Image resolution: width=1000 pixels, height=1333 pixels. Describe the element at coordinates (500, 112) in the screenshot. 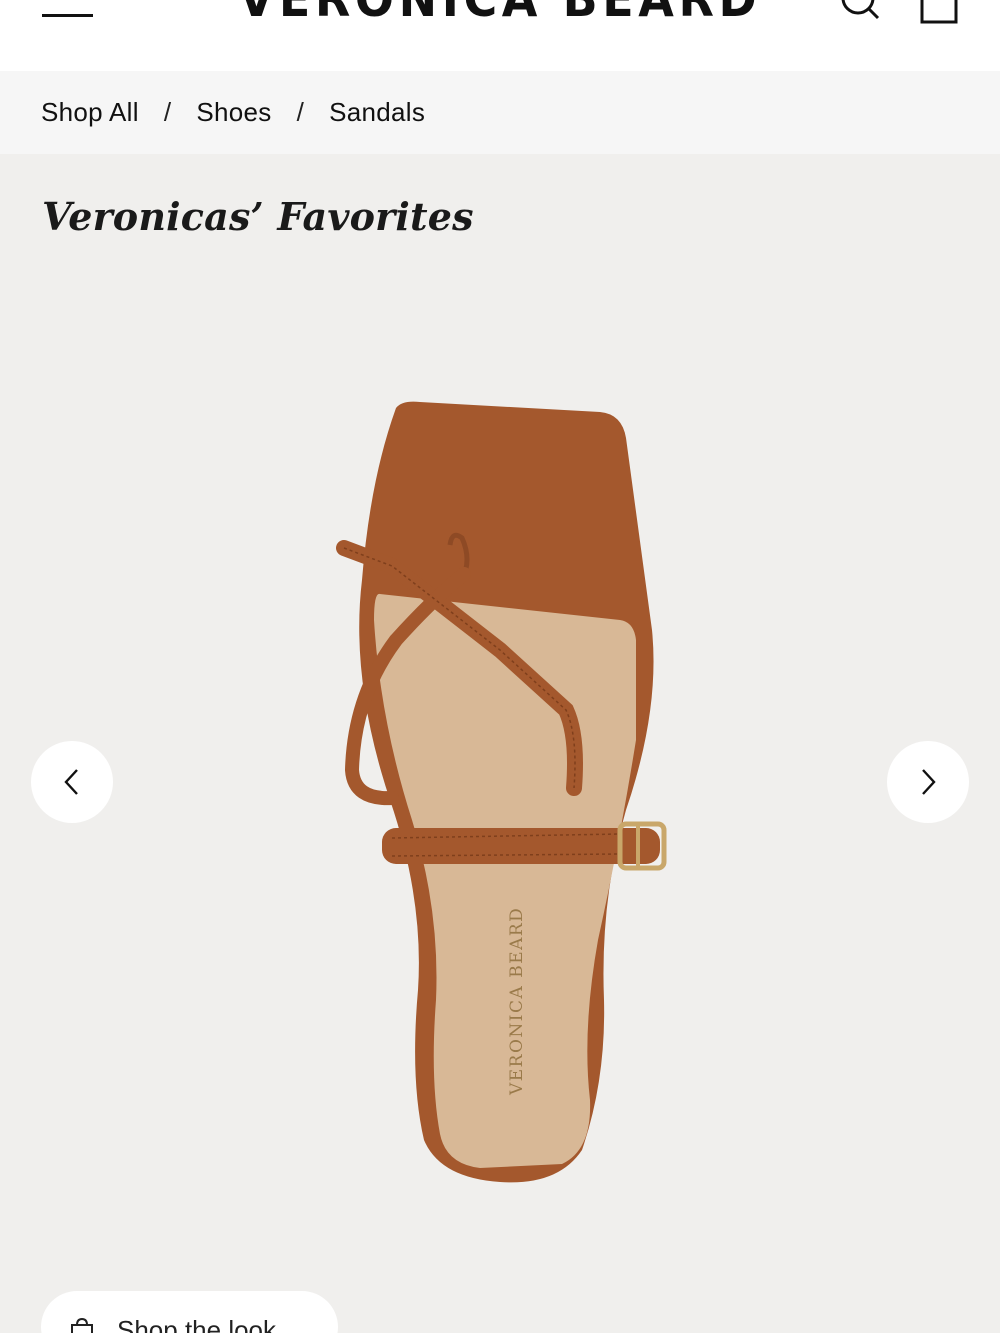

I see `breadcrumb: Shop All / Shoes / Sandals` at that location.